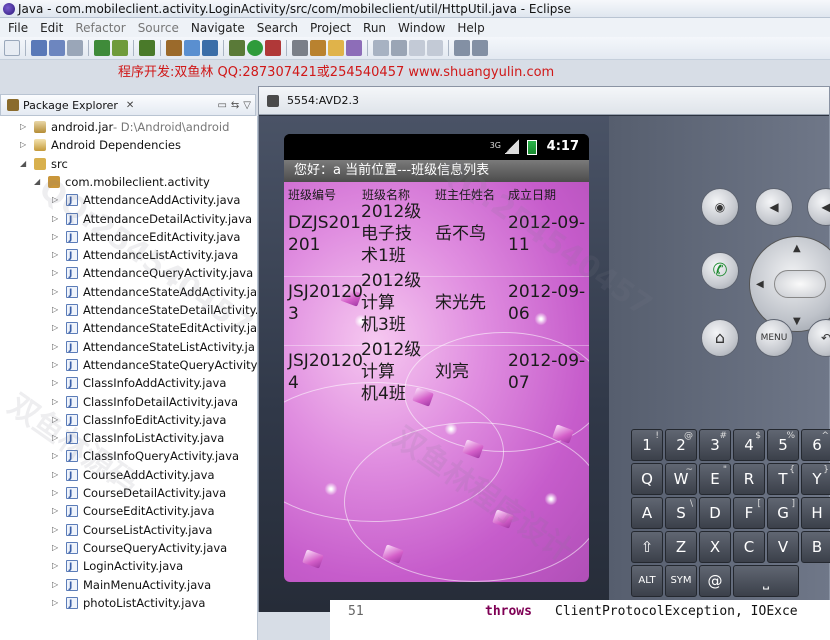 Image resolution: width=830 pixels, height=640 pixels. What do you see at coordinates (100, 28) in the screenshot?
I see `menu-item-refactor: Refactor` at bounding box center [100, 28].